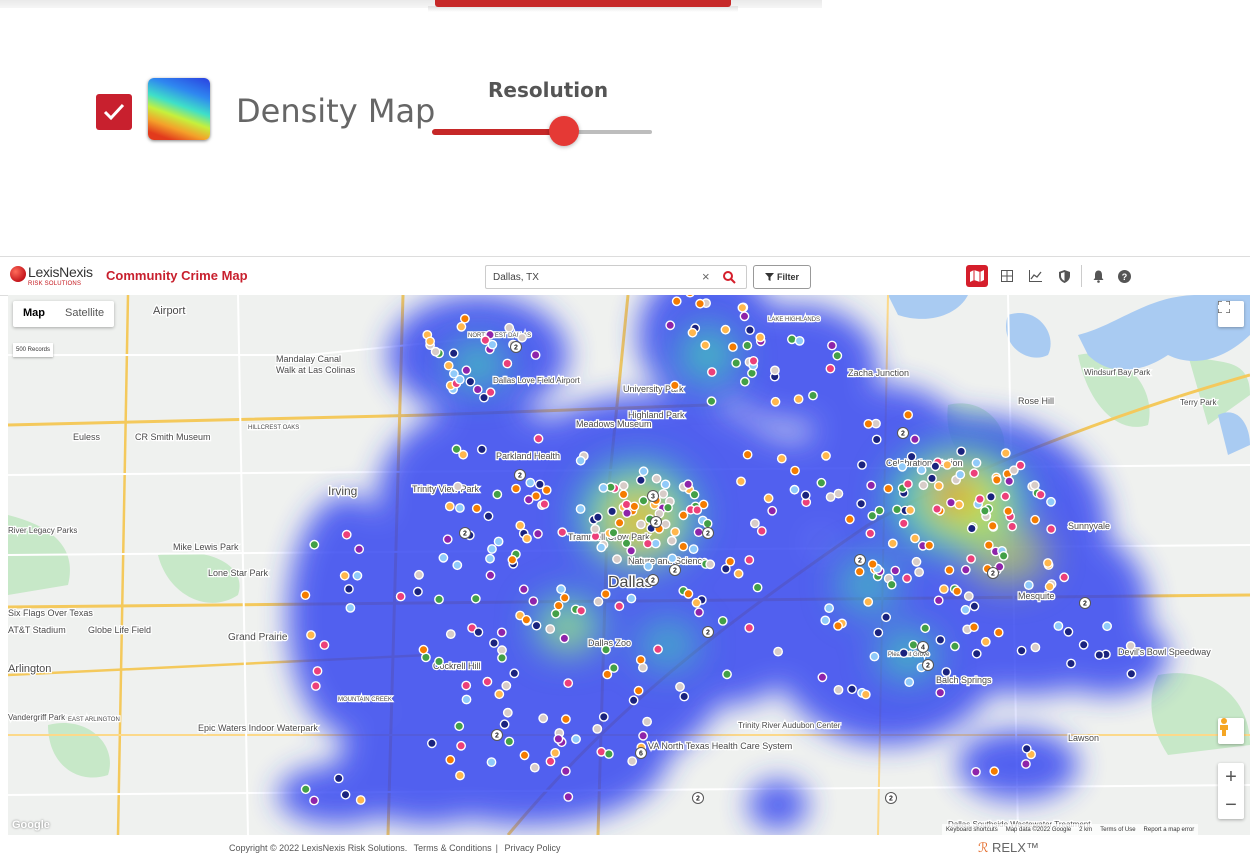 Image resolution: width=1250 pixels, height=859 pixels. Describe the element at coordinates (1231, 777) in the screenshot. I see `zoom-in-button: +` at that location.